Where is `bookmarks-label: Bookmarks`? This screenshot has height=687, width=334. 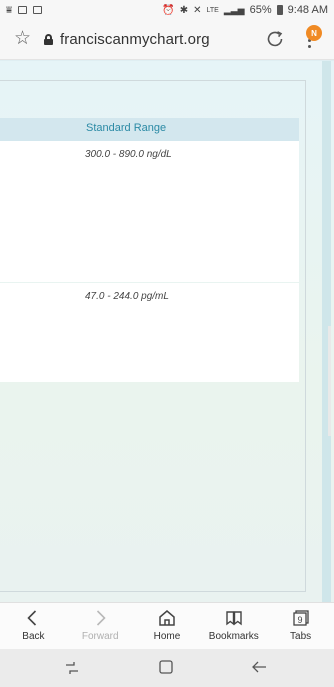
bookmarks-label: Bookmarks is located at coordinates (233, 636).